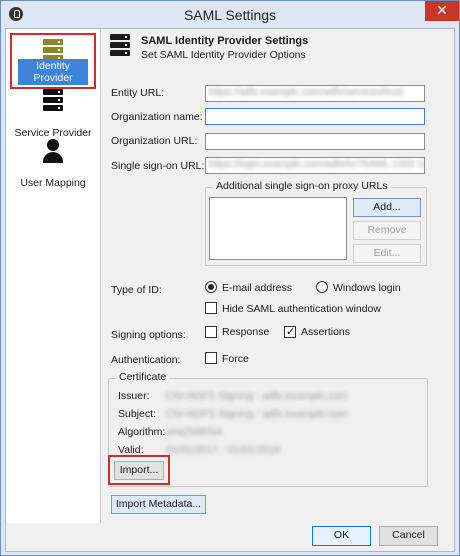 This screenshot has width=460, height=556. Describe the element at coordinates (158, 166) in the screenshot. I see `sso-url-label: Single sign-on URL:` at that location.